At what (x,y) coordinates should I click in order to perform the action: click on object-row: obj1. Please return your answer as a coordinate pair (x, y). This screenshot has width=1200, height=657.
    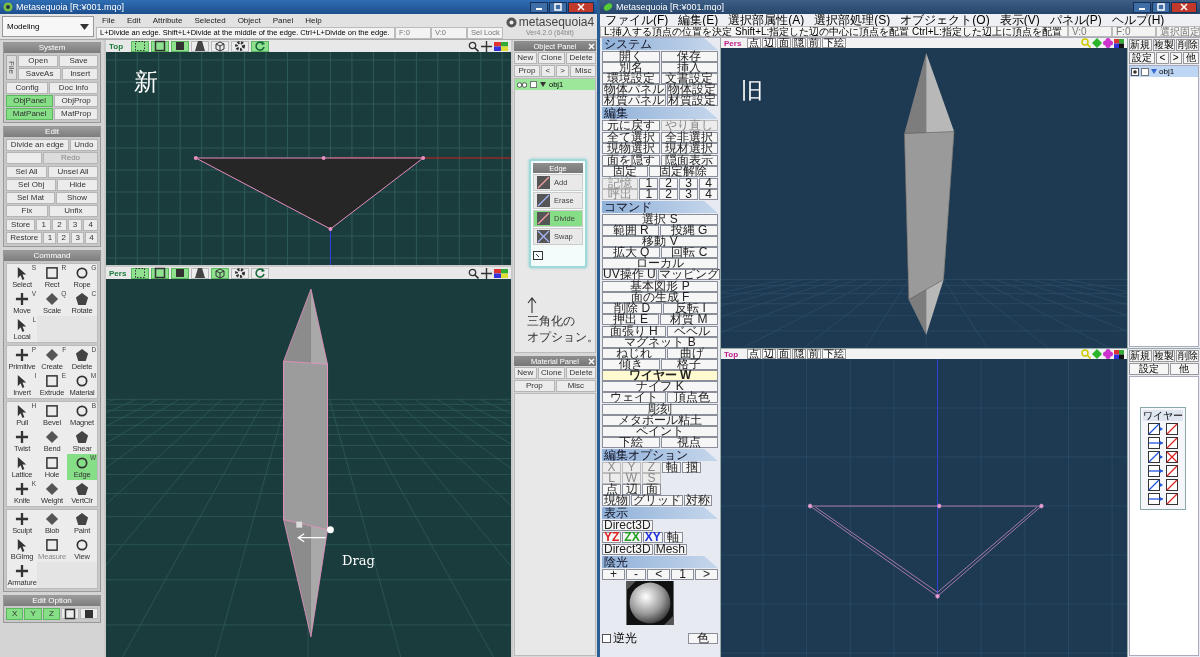
    Looking at the image, I should click on (1164, 71).